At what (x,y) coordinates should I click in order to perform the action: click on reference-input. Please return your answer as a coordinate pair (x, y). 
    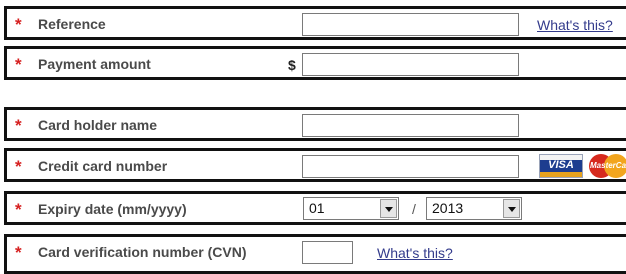
    Looking at the image, I should click on (410, 24).